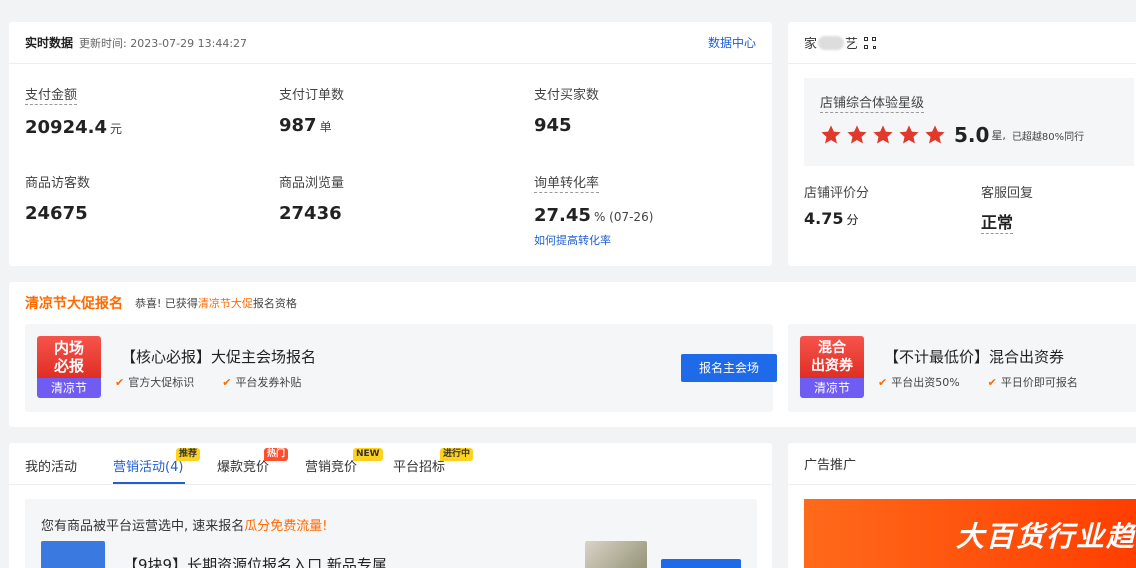 This screenshot has width=1136, height=568. I want to click on service-value: 正常, so click(997, 223).